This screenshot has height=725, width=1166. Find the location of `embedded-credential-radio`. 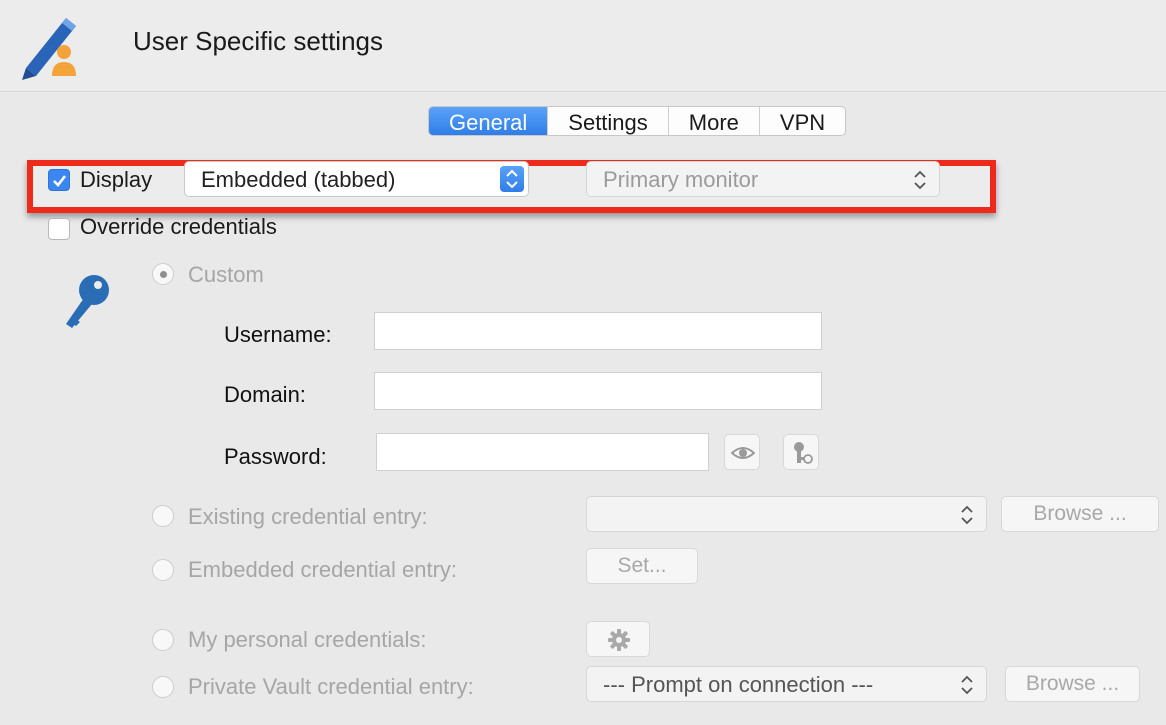

embedded-credential-radio is located at coordinates (163, 570).